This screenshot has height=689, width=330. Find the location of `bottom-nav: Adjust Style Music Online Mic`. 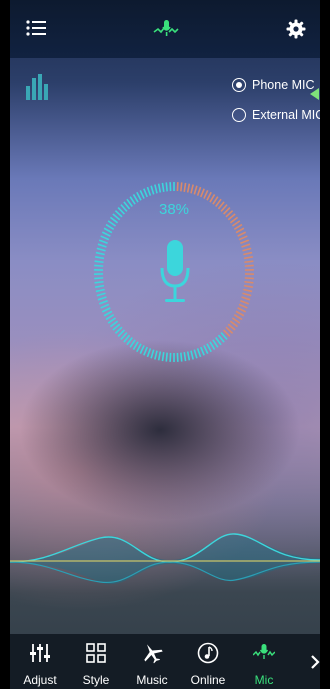

bottom-nav: Adjust Style Music Online Mic is located at coordinates (165, 661).